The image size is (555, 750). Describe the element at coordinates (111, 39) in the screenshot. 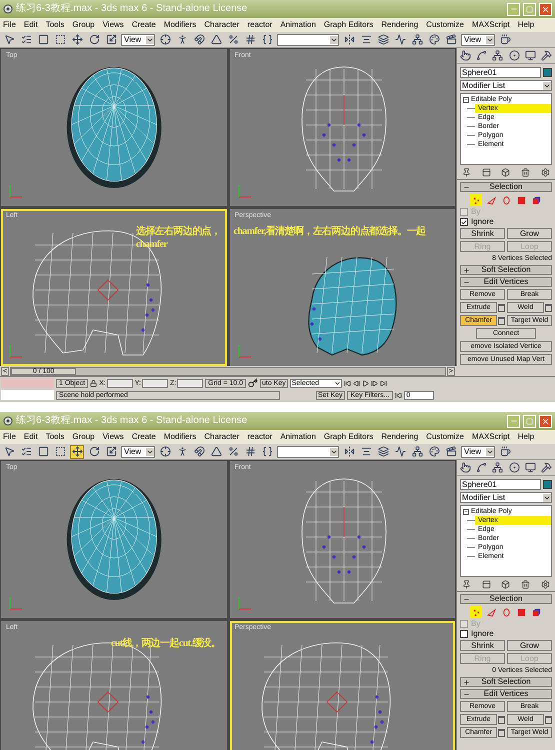

I see `scale-tool` at that location.